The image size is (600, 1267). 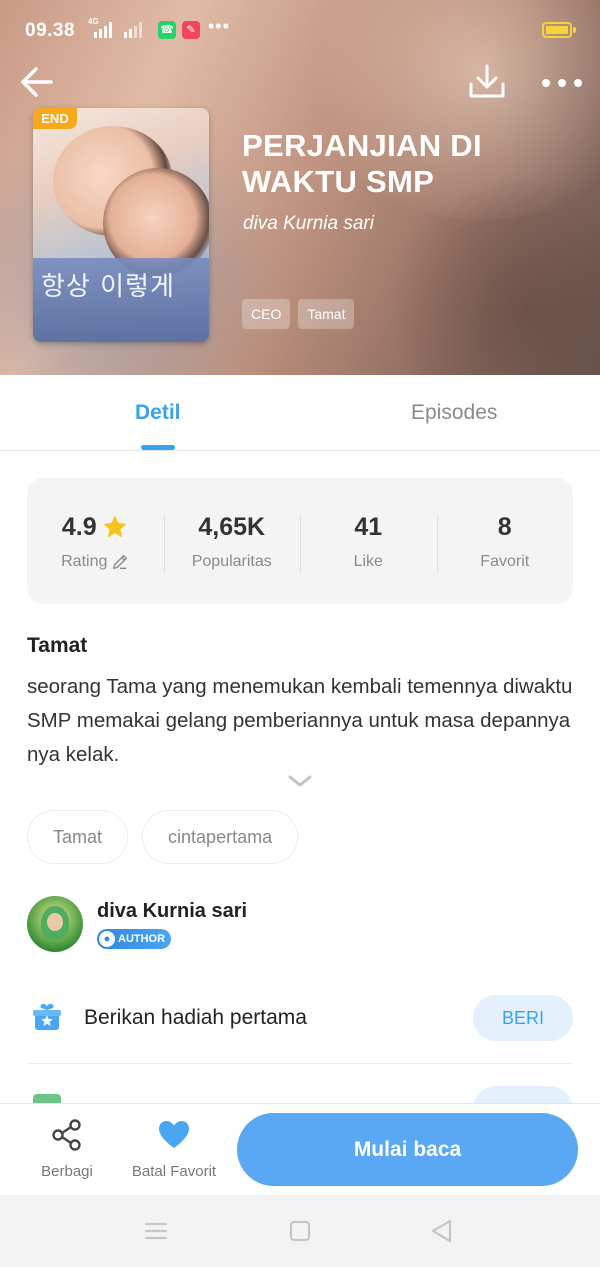 What do you see at coordinates (114, 526) in the screenshot?
I see `star-icon` at bounding box center [114, 526].